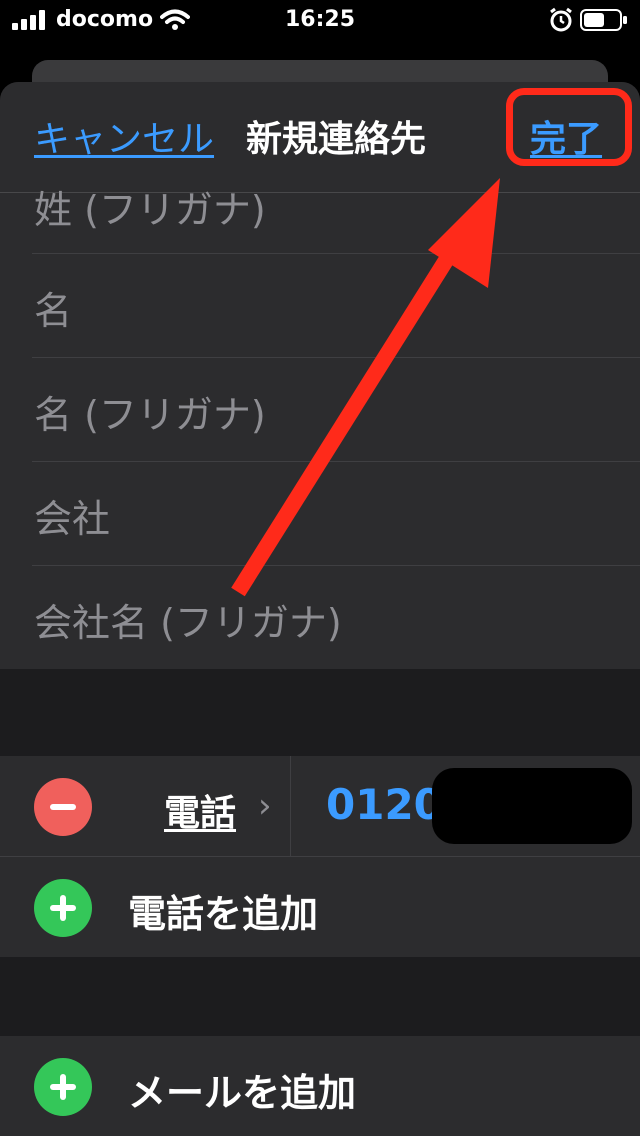 The width and height of the screenshot is (640, 1136). I want to click on furigana-company-field: 会社名 (フリガナ), so click(336, 617).